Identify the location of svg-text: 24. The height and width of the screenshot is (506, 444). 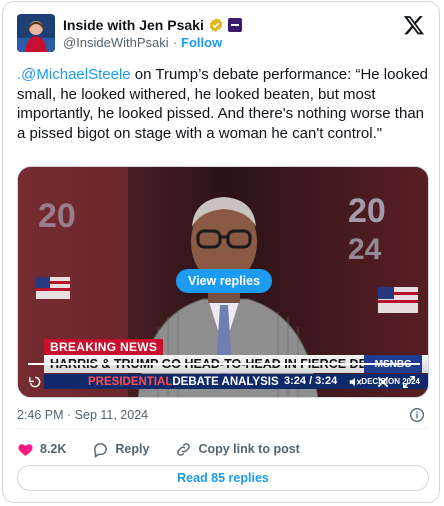
(365, 249).